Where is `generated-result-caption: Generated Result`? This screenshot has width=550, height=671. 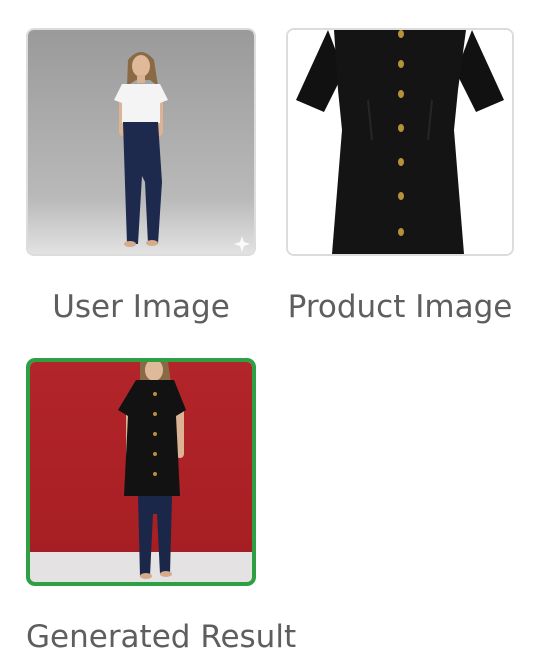
generated-result-caption: Generated Result is located at coordinates (161, 637).